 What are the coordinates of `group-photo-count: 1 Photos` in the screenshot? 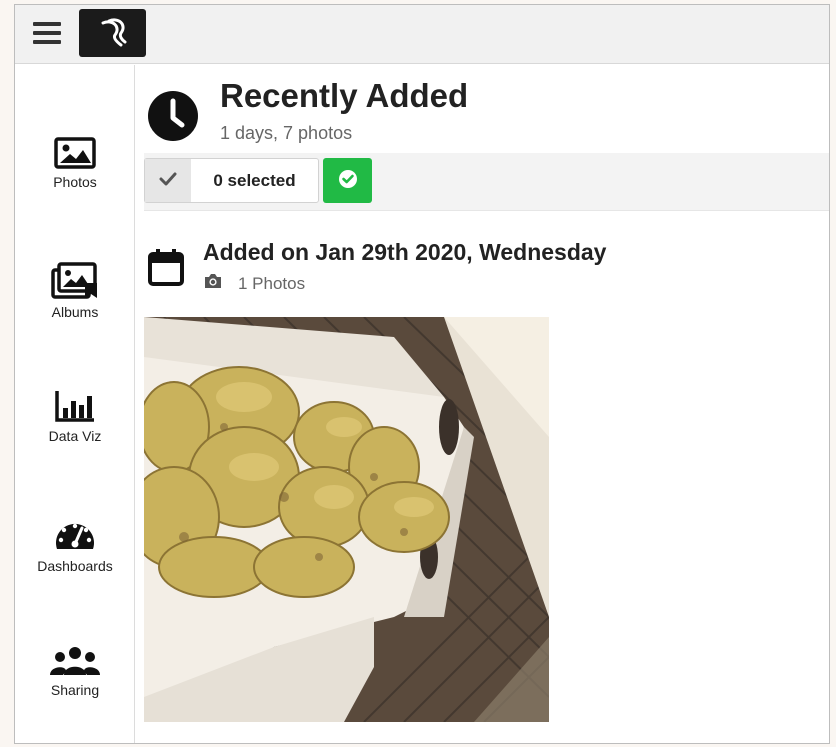 It's located at (254, 283).